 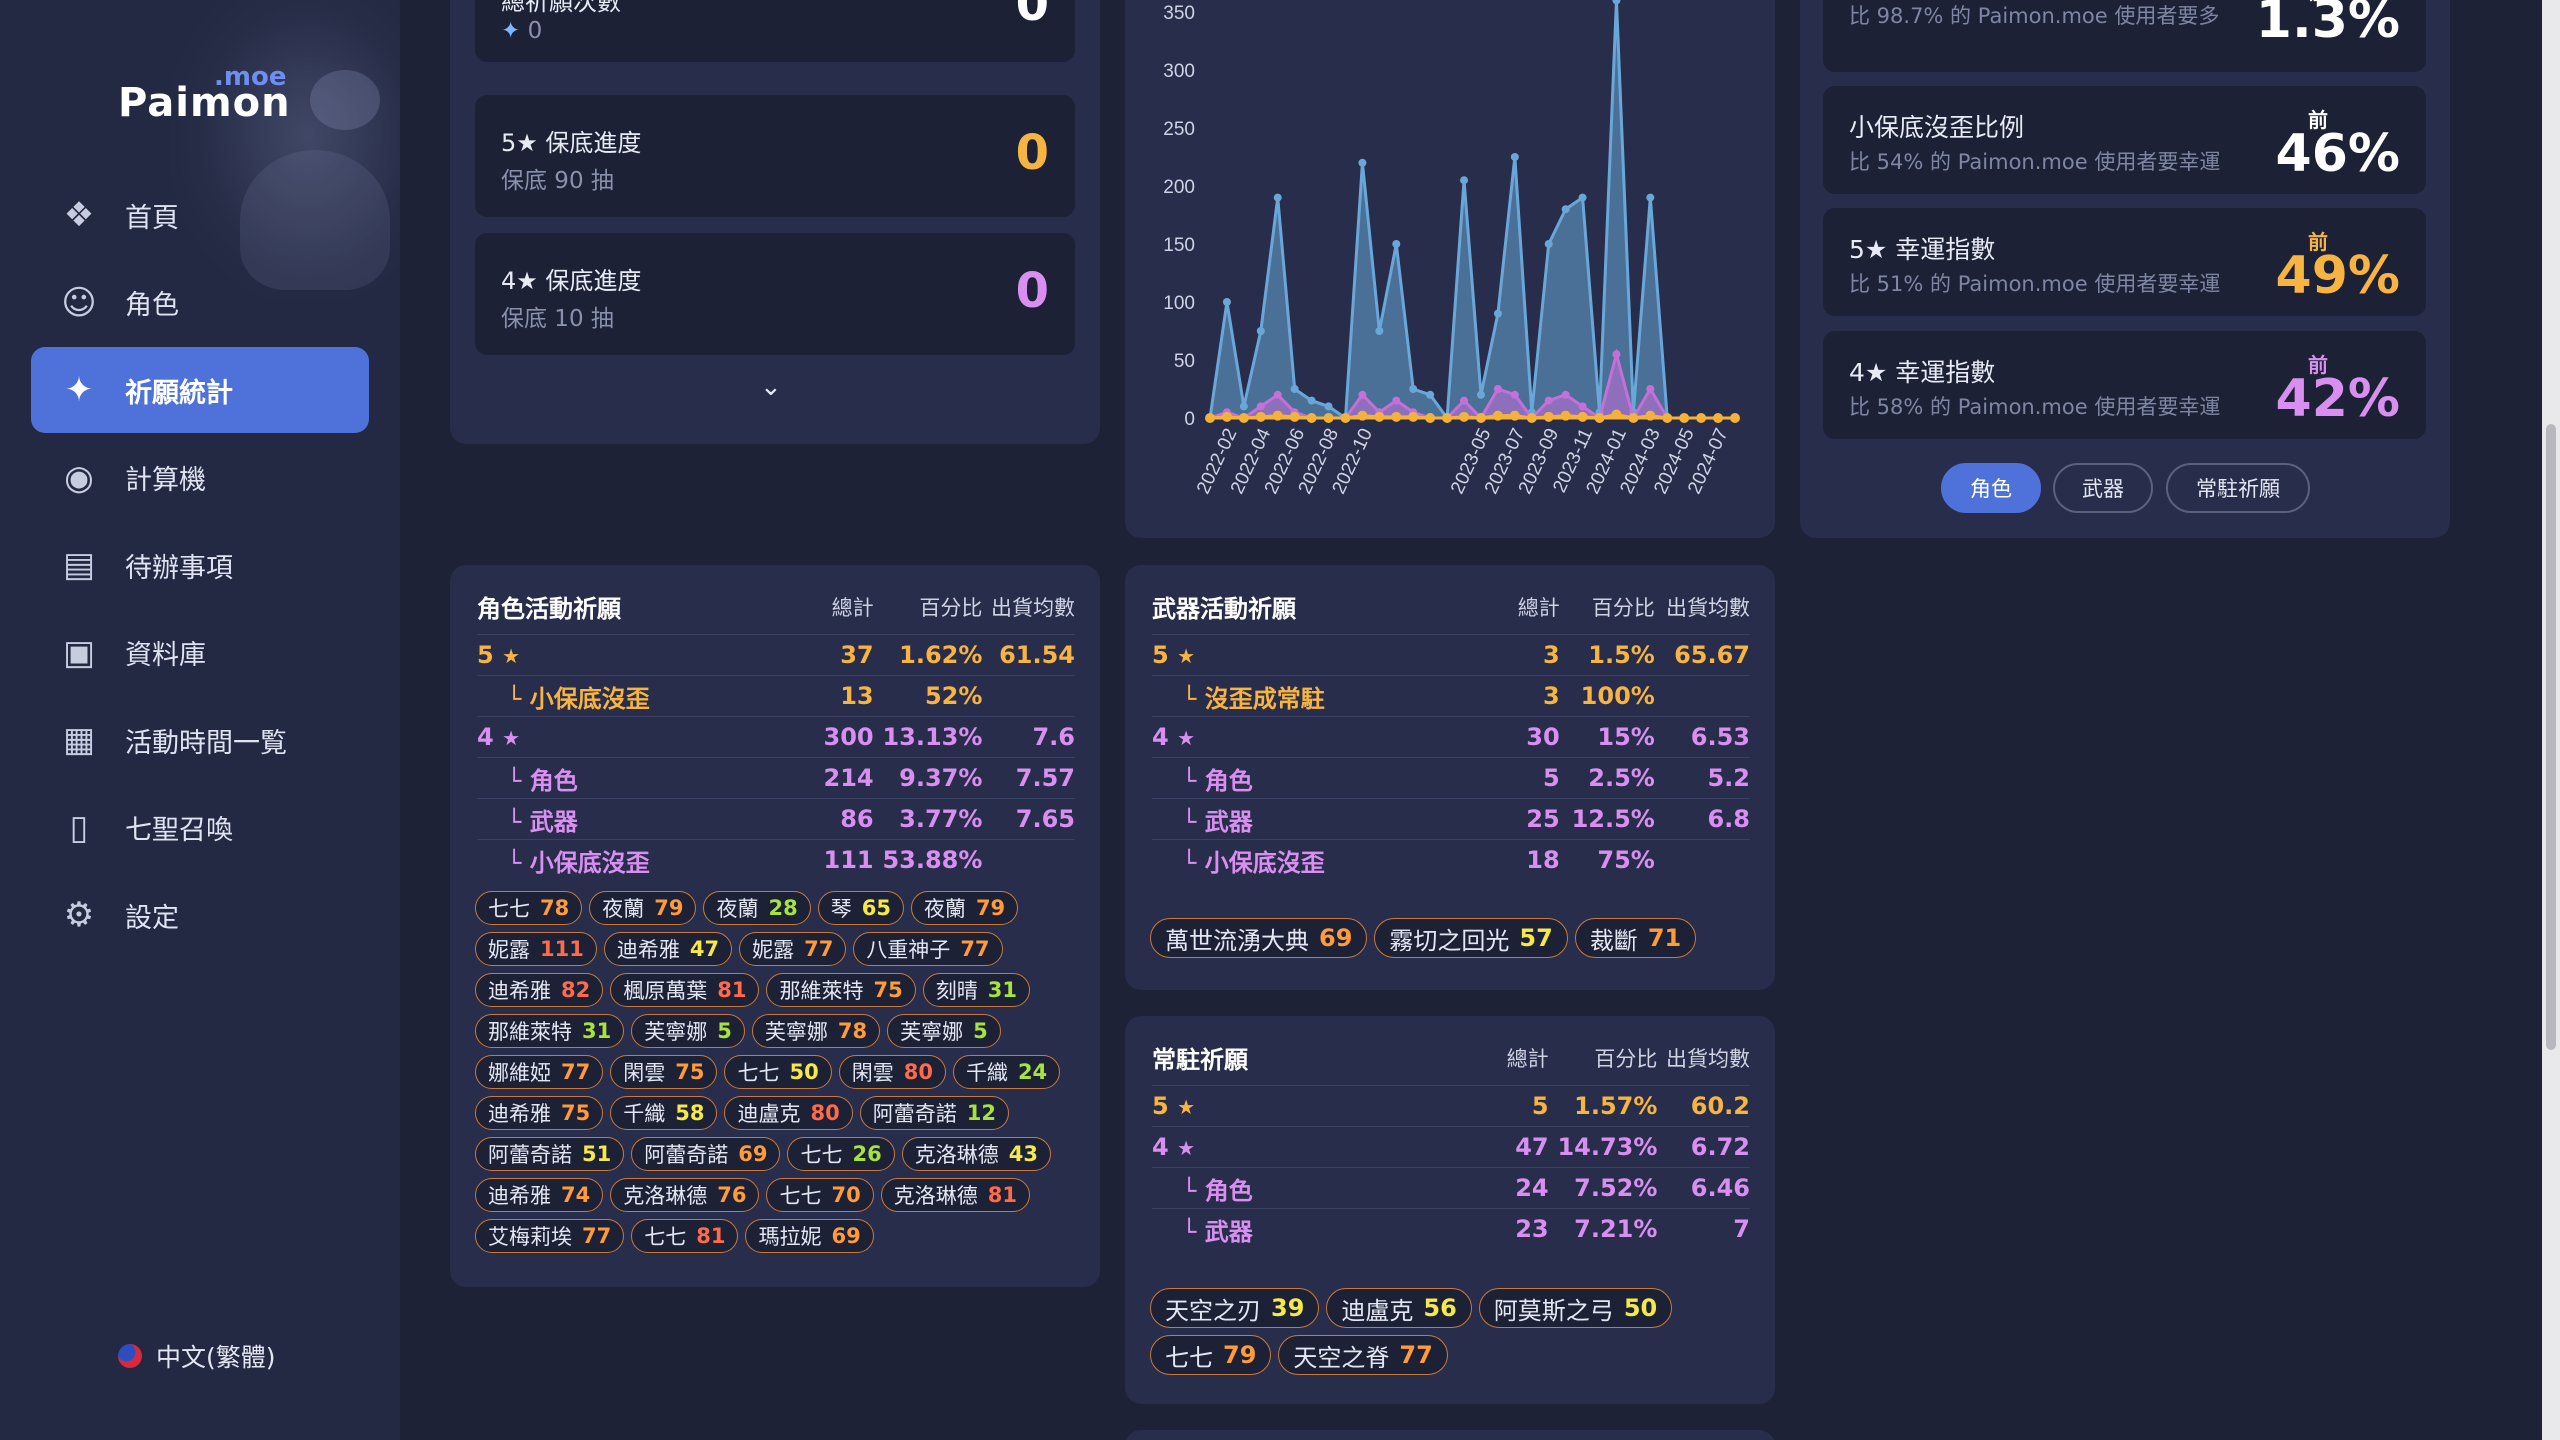 What do you see at coordinates (536, 949) in the screenshot?
I see `pull-chip: 妮露 111` at bounding box center [536, 949].